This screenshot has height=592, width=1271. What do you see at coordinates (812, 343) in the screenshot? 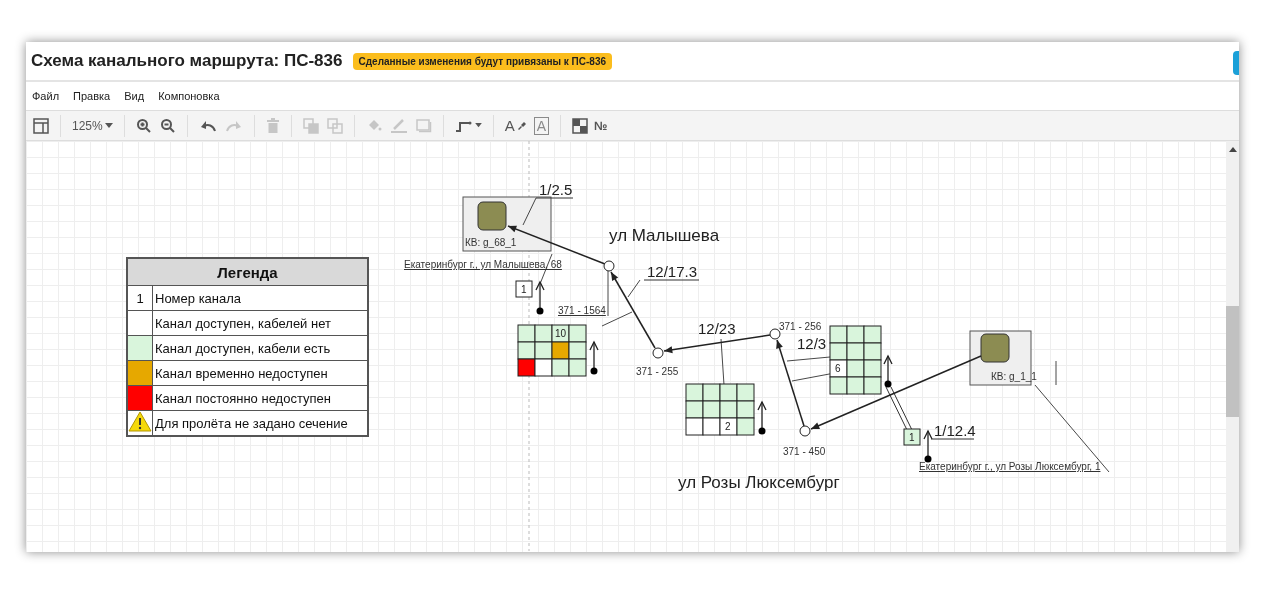
I see `span-label: 12/3` at bounding box center [812, 343].